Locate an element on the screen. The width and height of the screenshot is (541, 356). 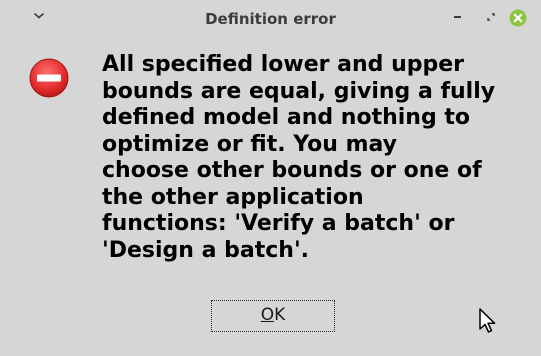
restore-icon is located at coordinates (491, 17).